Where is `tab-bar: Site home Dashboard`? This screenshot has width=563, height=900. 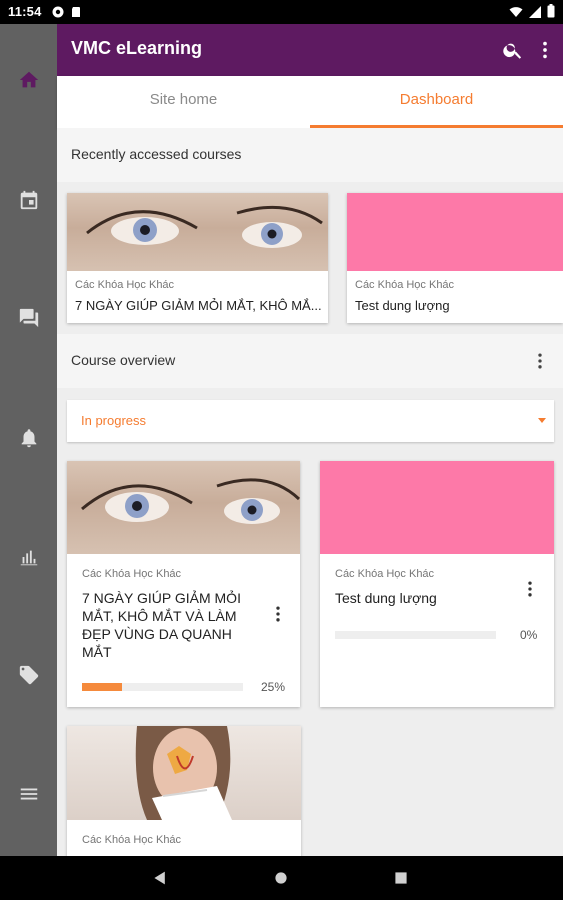 tab-bar: Site home Dashboard is located at coordinates (310, 102).